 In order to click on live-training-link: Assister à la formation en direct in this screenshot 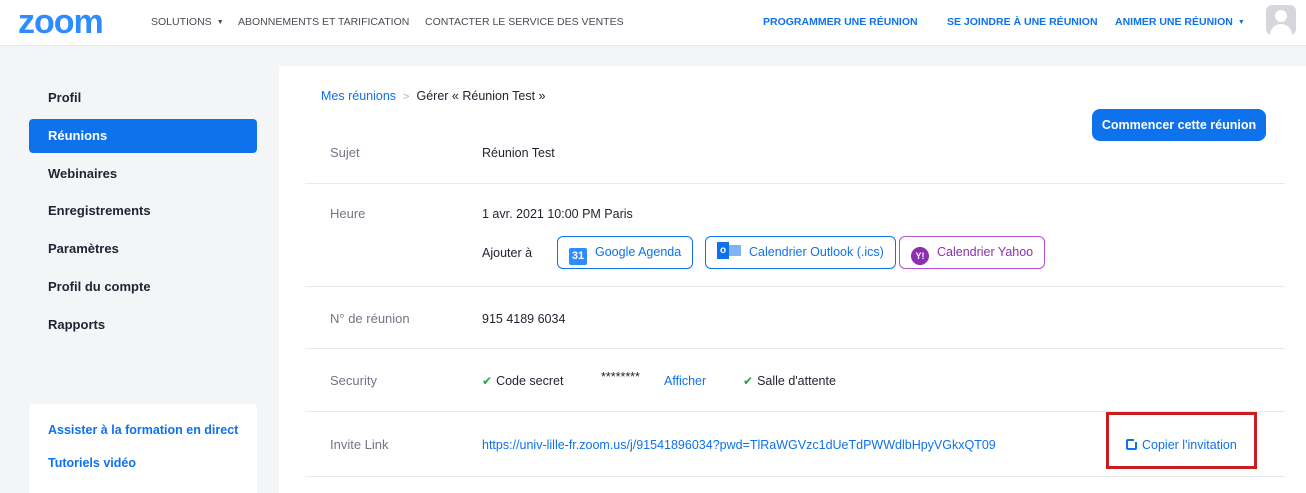, I will do `click(143, 430)`.